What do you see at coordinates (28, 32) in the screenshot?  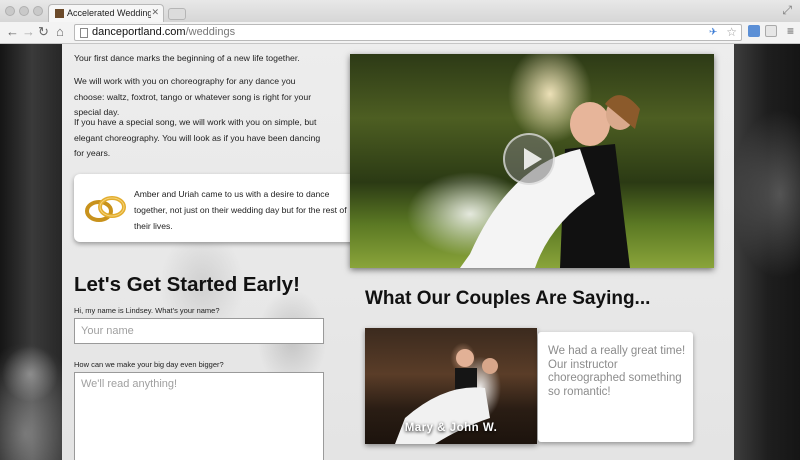 I see `forward-arrow-icon: →` at bounding box center [28, 32].